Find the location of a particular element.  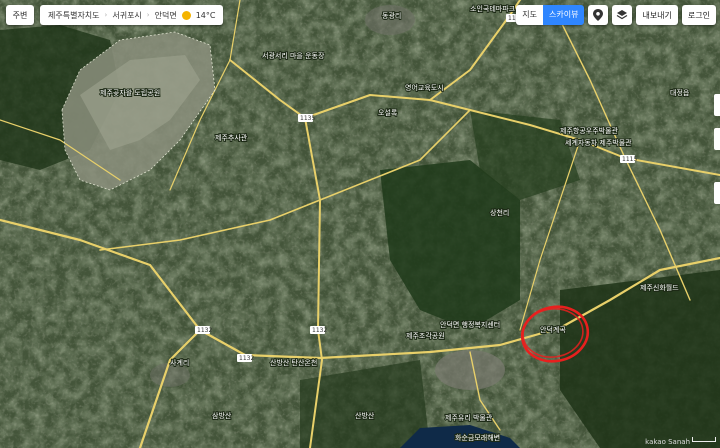

place-label: 제주곶자왈 도립공원 is located at coordinates (130, 92).